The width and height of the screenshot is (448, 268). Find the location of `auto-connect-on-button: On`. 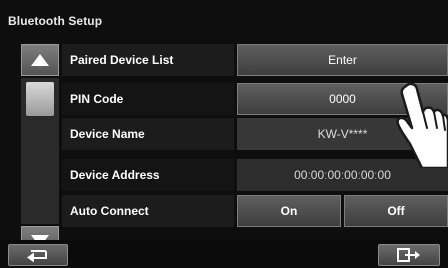

auto-connect-on-button: On is located at coordinates (289, 211).